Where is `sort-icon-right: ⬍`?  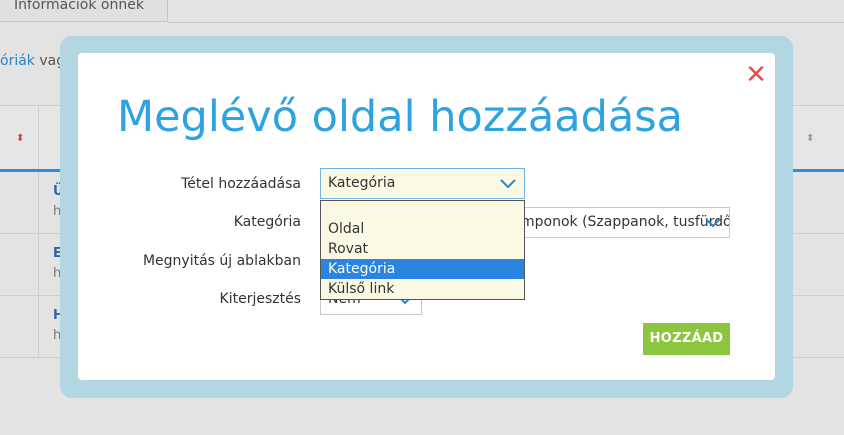
sort-icon-right: ⬍ is located at coordinates (810, 138).